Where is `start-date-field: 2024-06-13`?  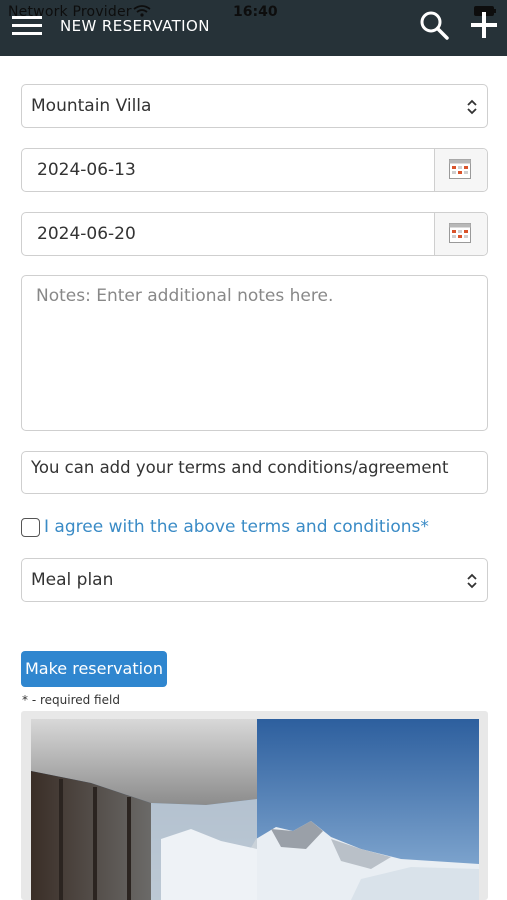
start-date-field: 2024-06-13 is located at coordinates (254, 170).